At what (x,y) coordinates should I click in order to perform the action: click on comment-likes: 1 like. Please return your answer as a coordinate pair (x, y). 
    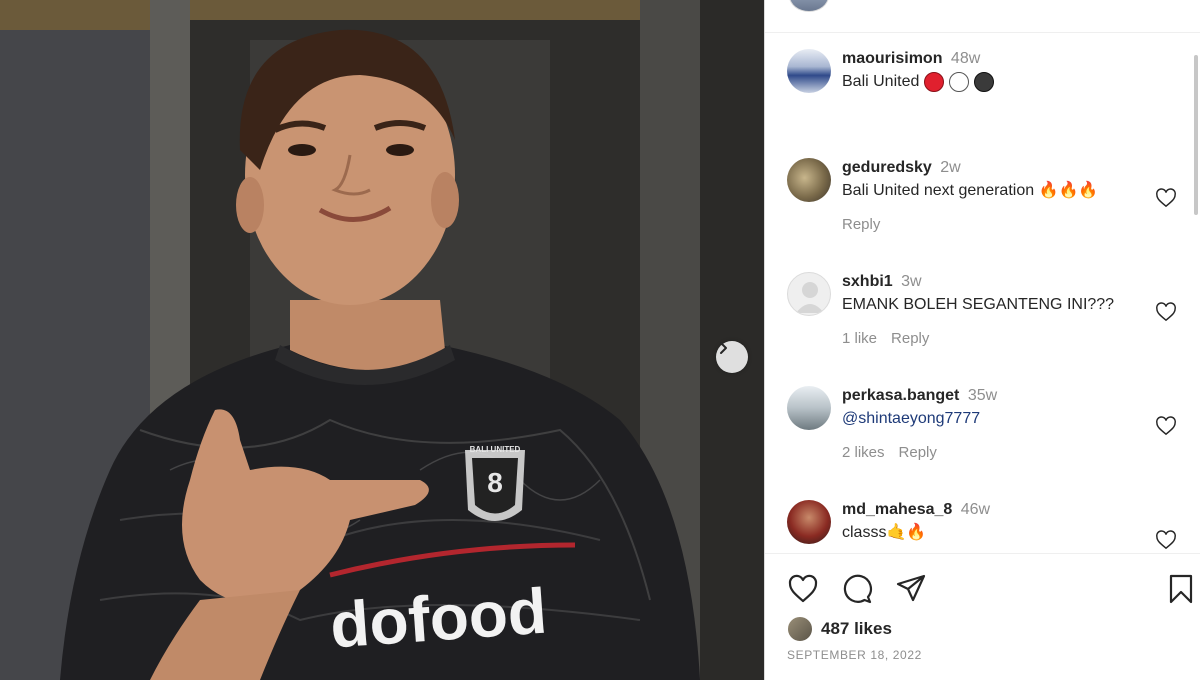
    Looking at the image, I should click on (859, 338).